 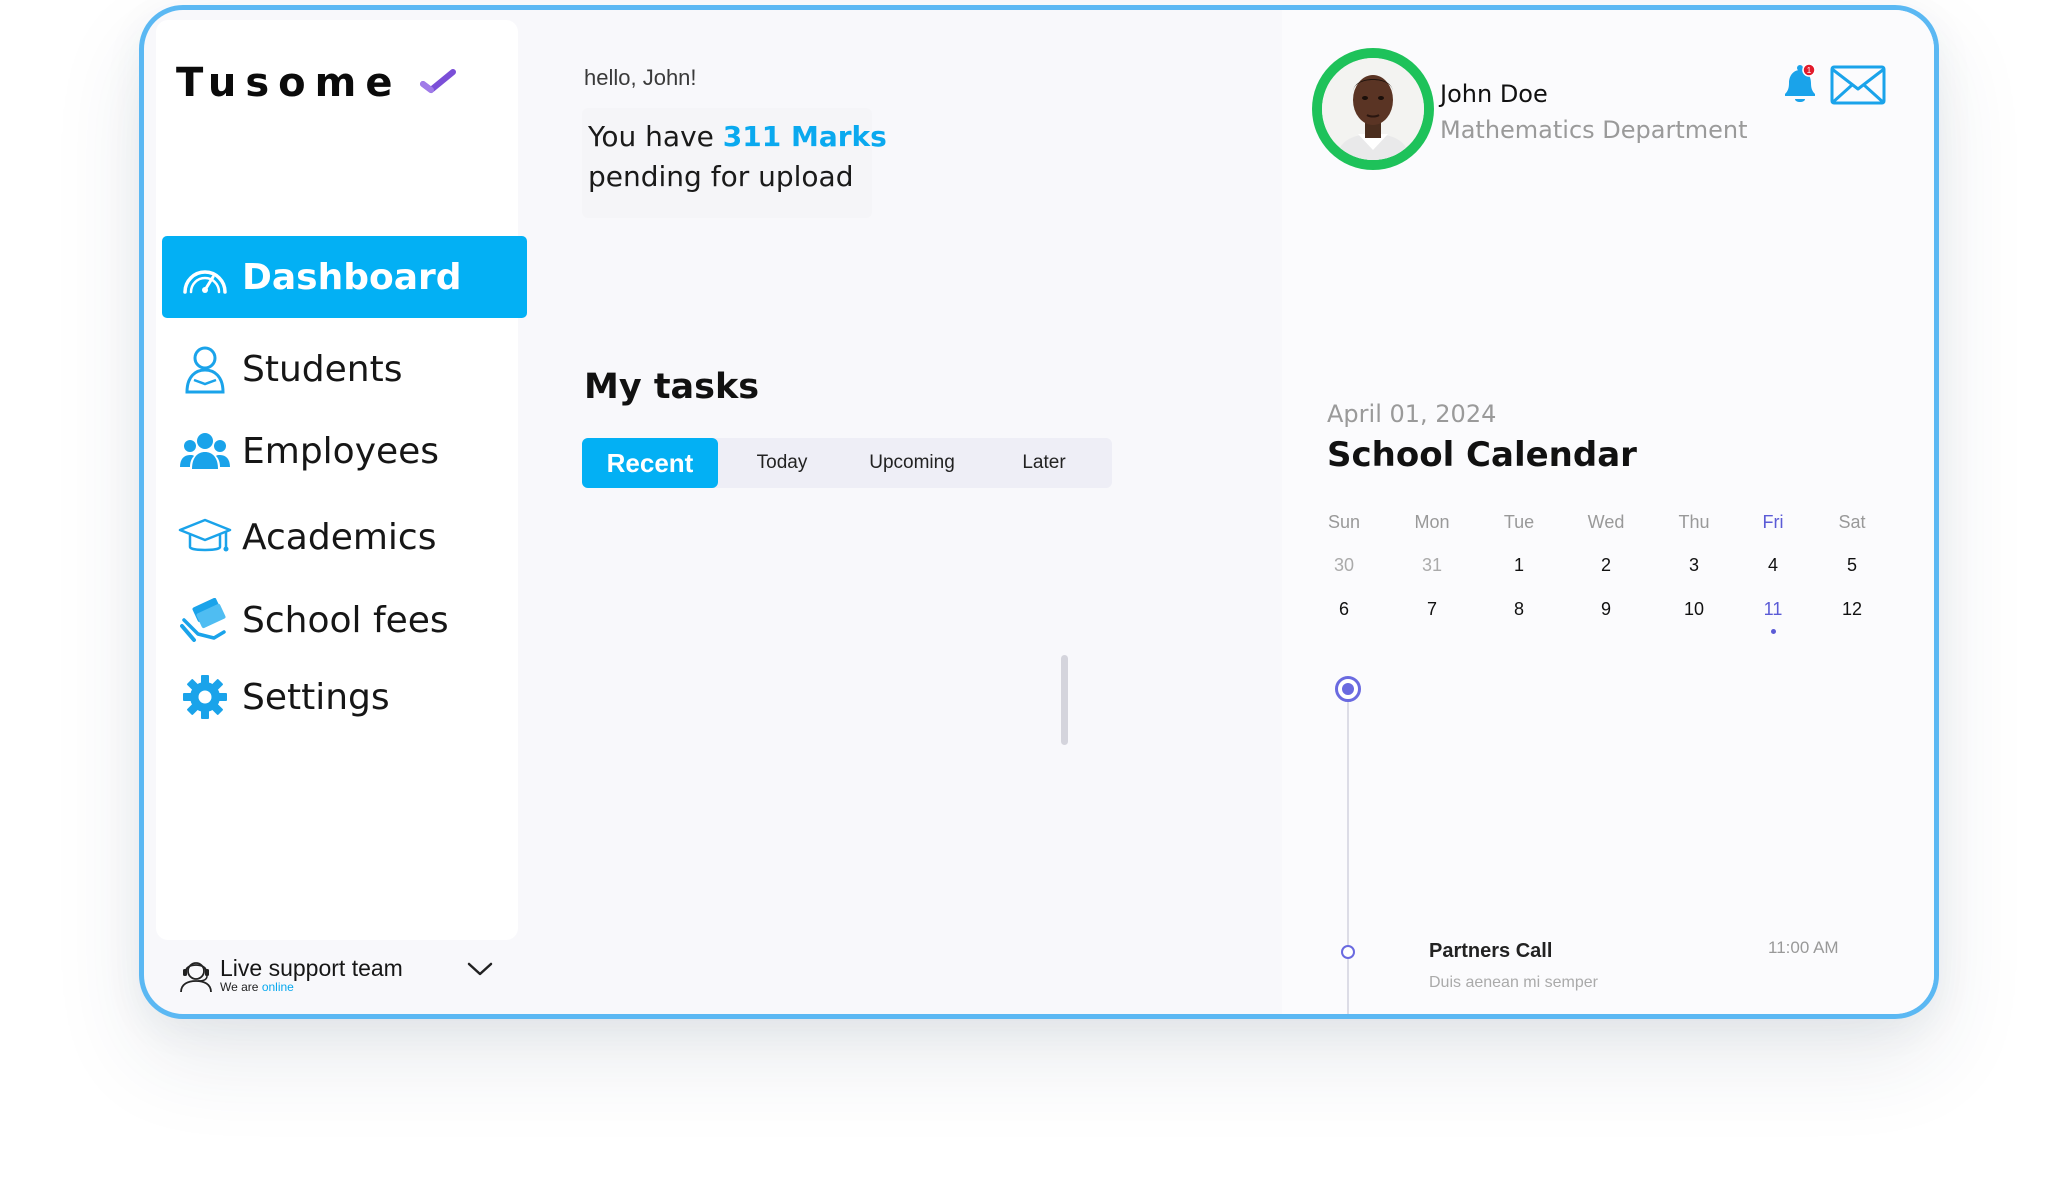 What do you see at coordinates (1803, 947) in the screenshot?
I see `event-time: 11:00 AM` at bounding box center [1803, 947].